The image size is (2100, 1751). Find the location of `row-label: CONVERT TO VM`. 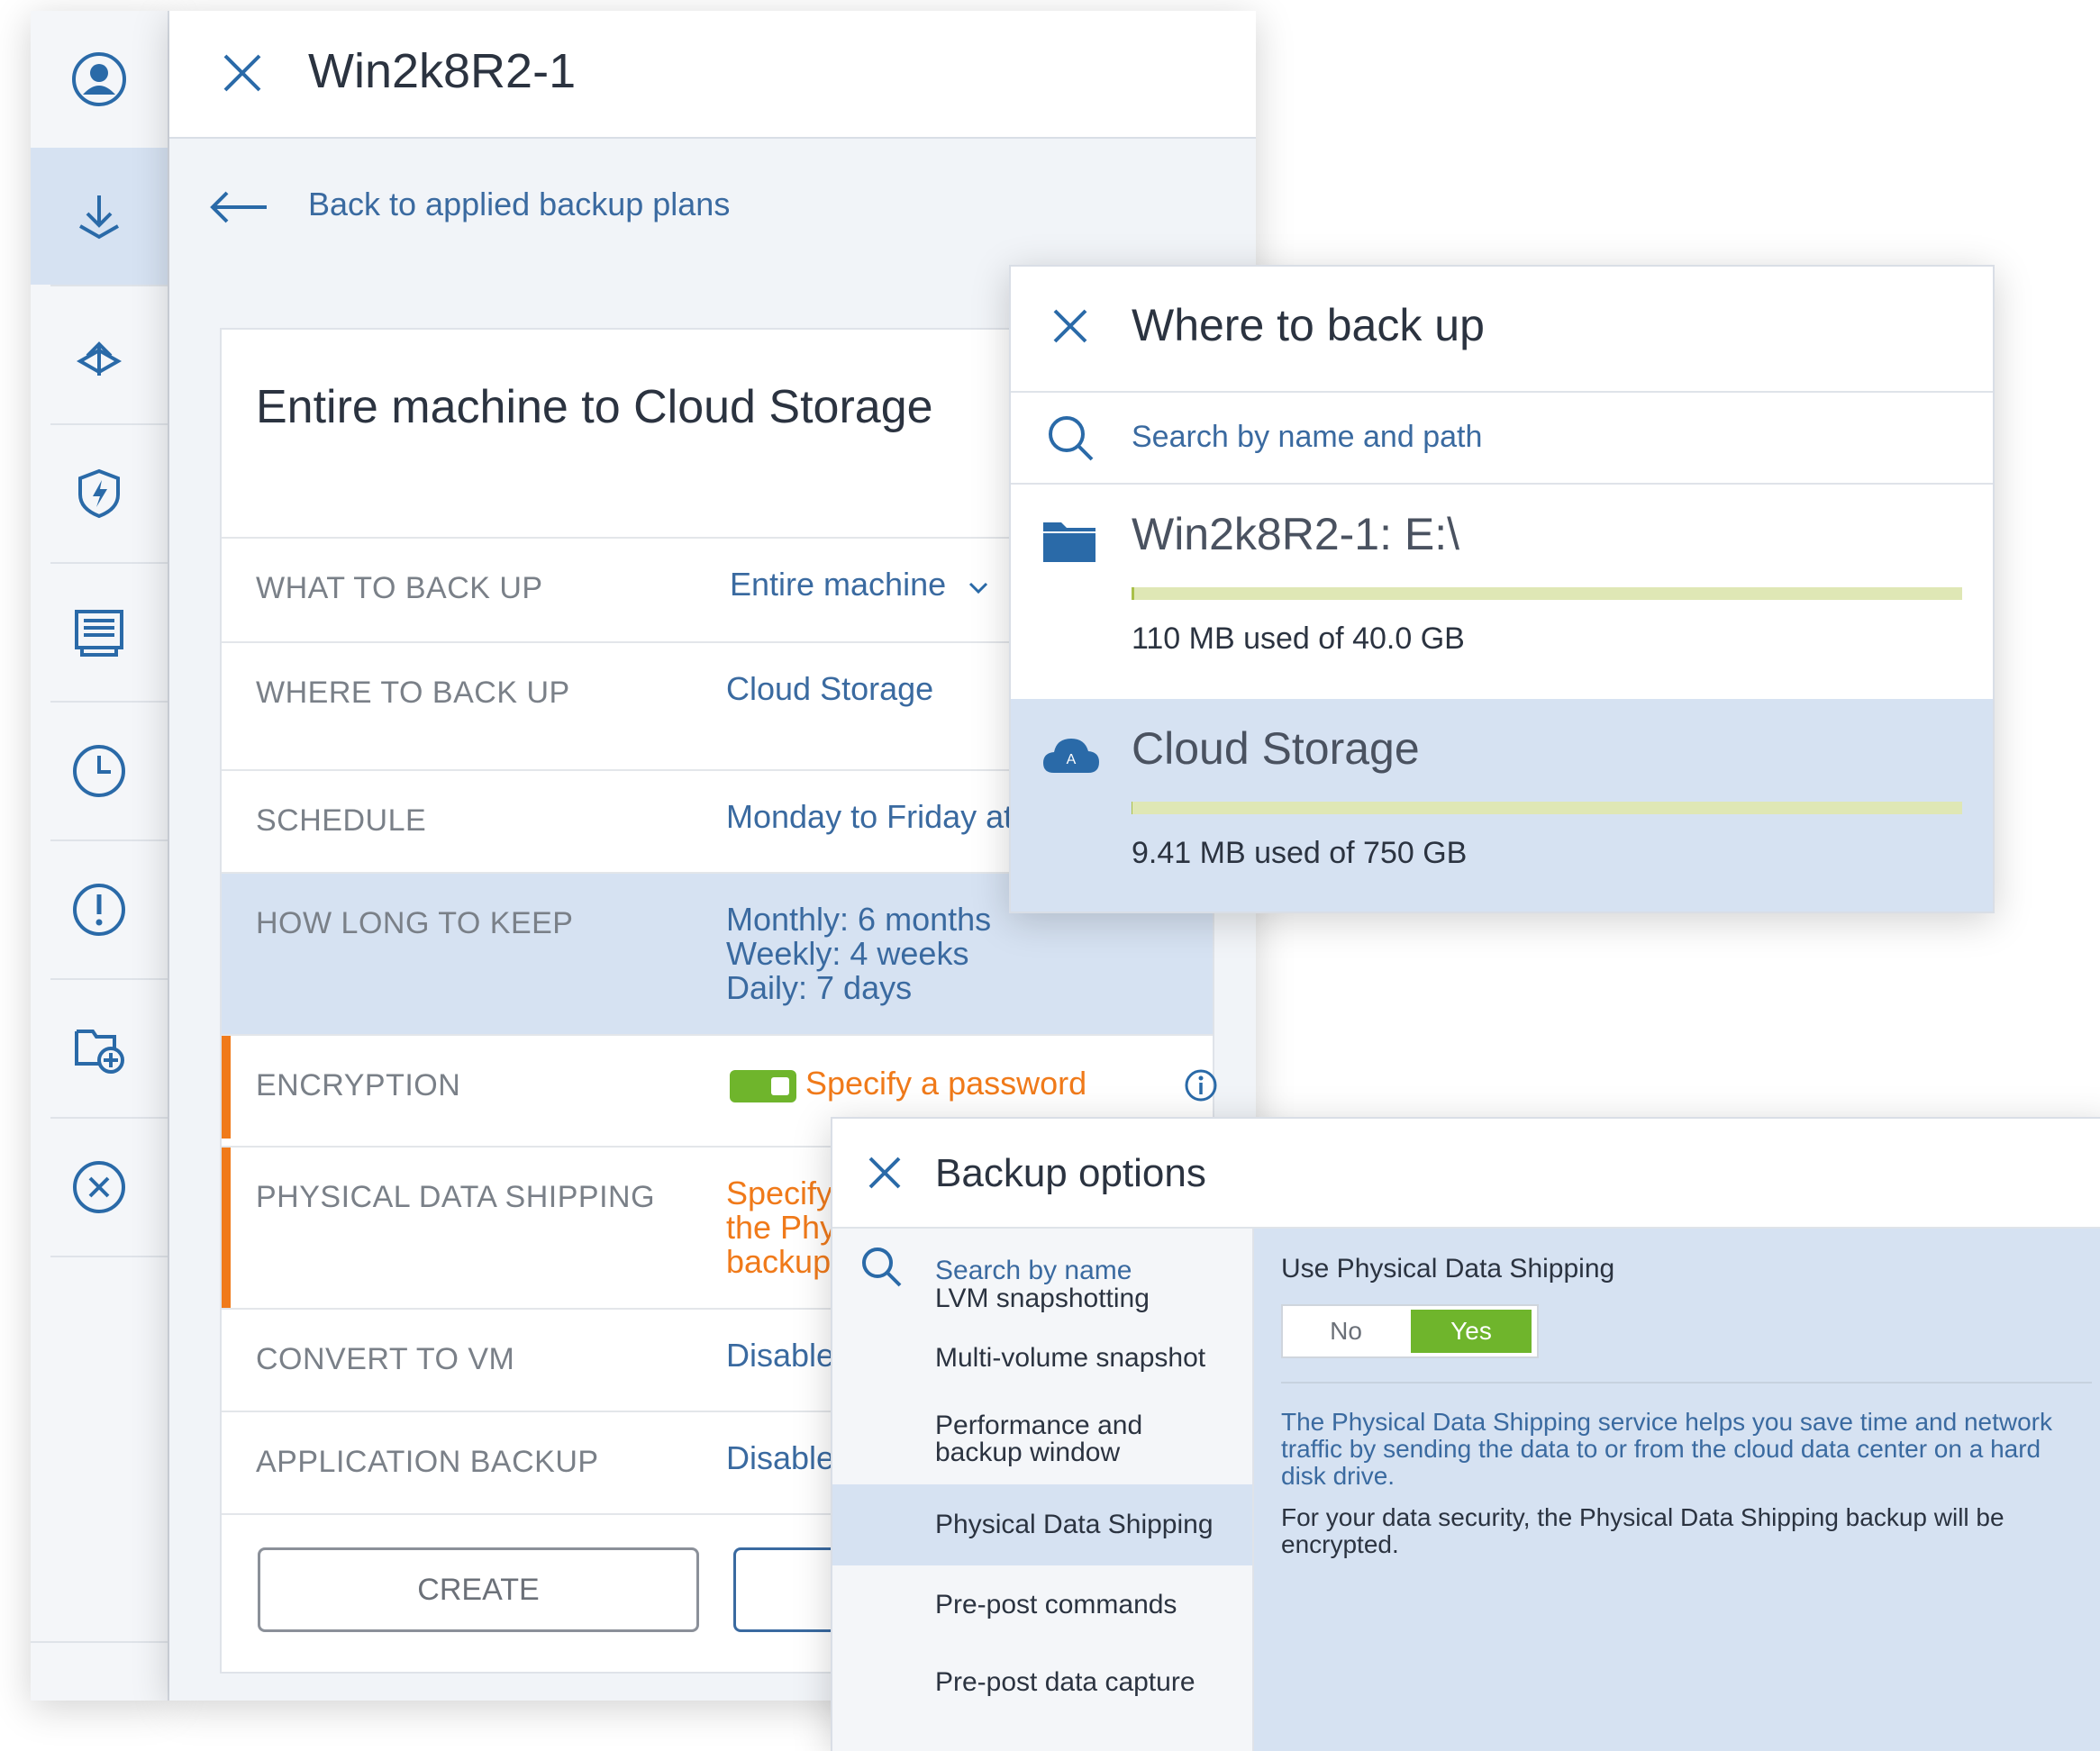

row-label: CONVERT TO VM is located at coordinates (386, 1359).